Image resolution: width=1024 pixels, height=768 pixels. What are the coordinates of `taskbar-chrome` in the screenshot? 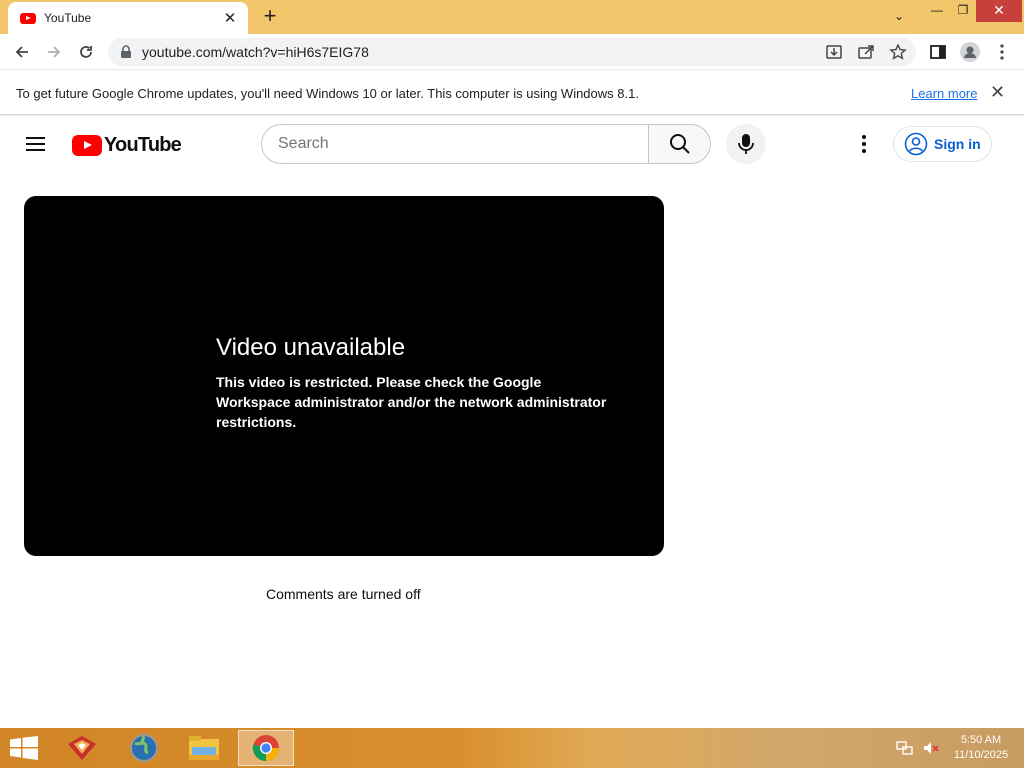 It's located at (266, 748).